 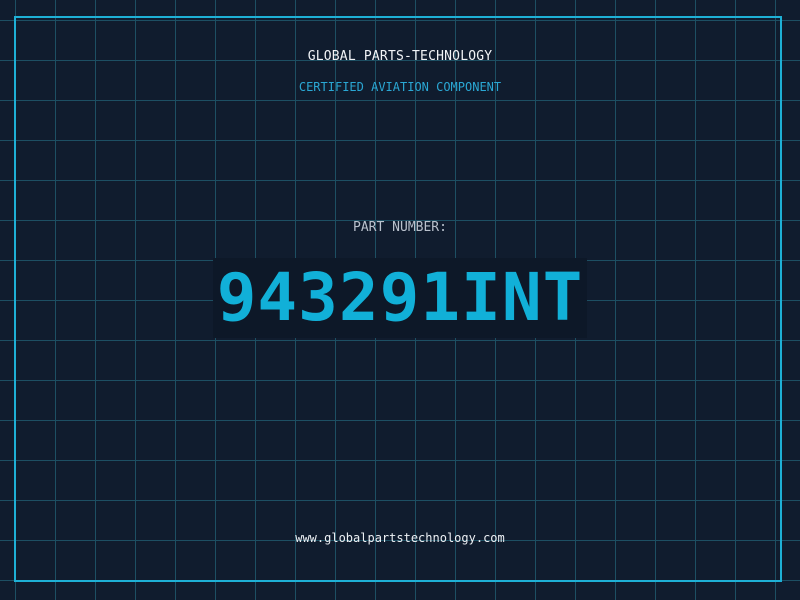 What do you see at coordinates (400, 538) in the screenshot?
I see `website-url: www.globalpartstechnology.com` at bounding box center [400, 538].